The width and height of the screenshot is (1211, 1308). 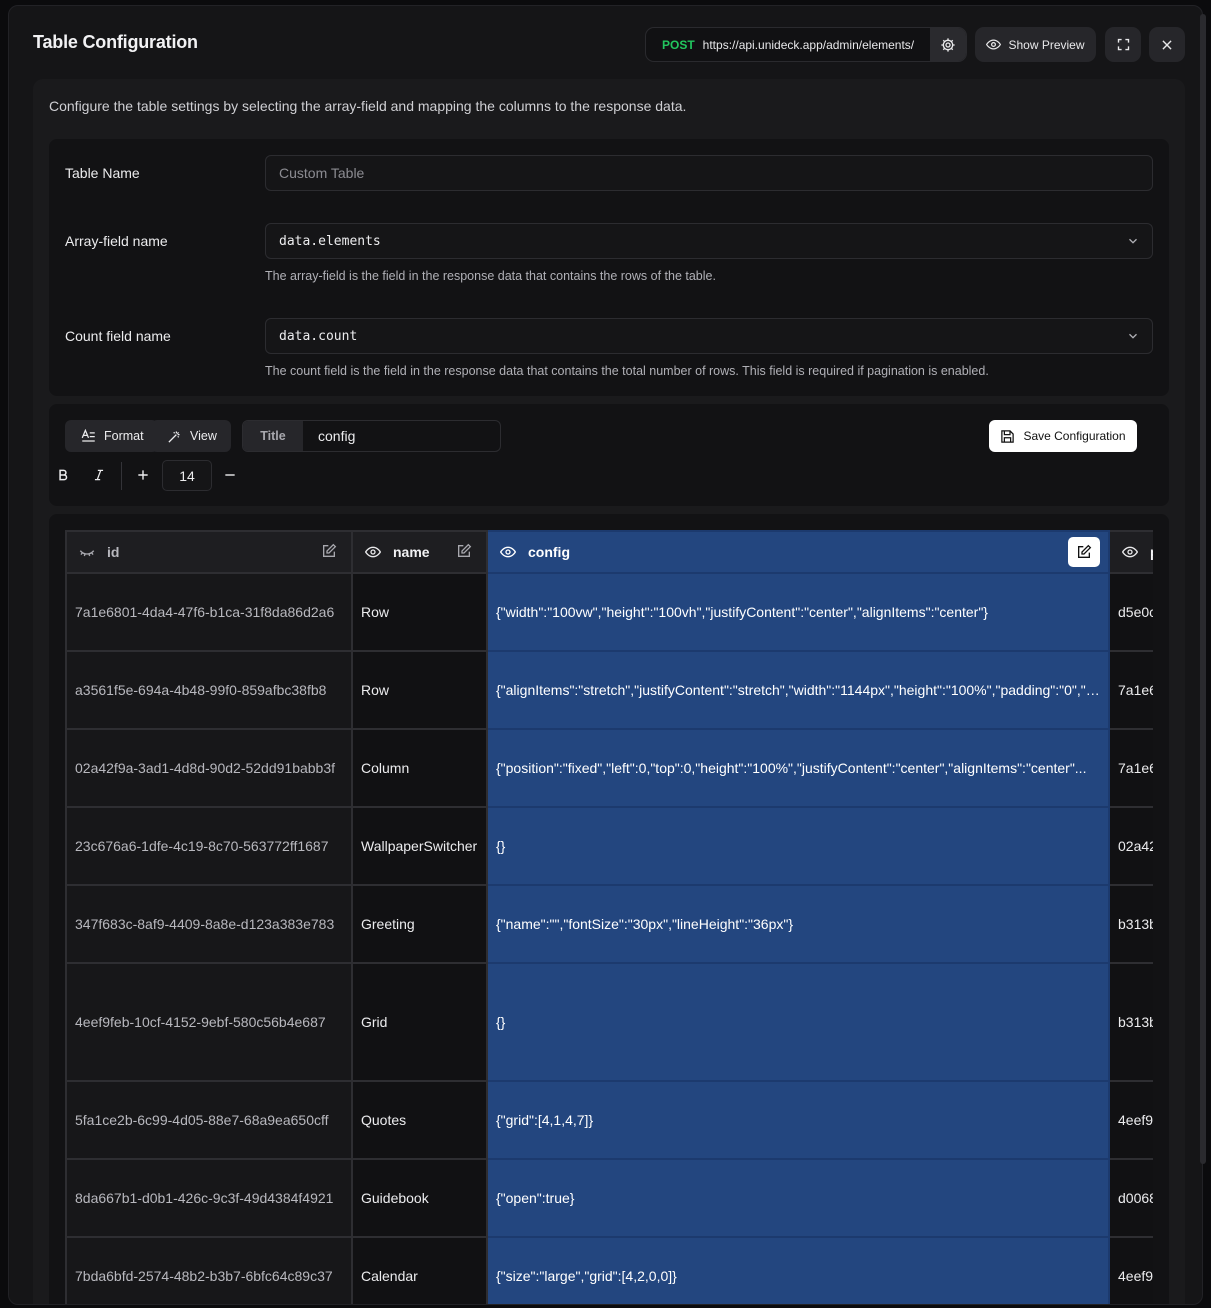 What do you see at coordinates (401, 436) in the screenshot?
I see `column-title-input: config` at bounding box center [401, 436].